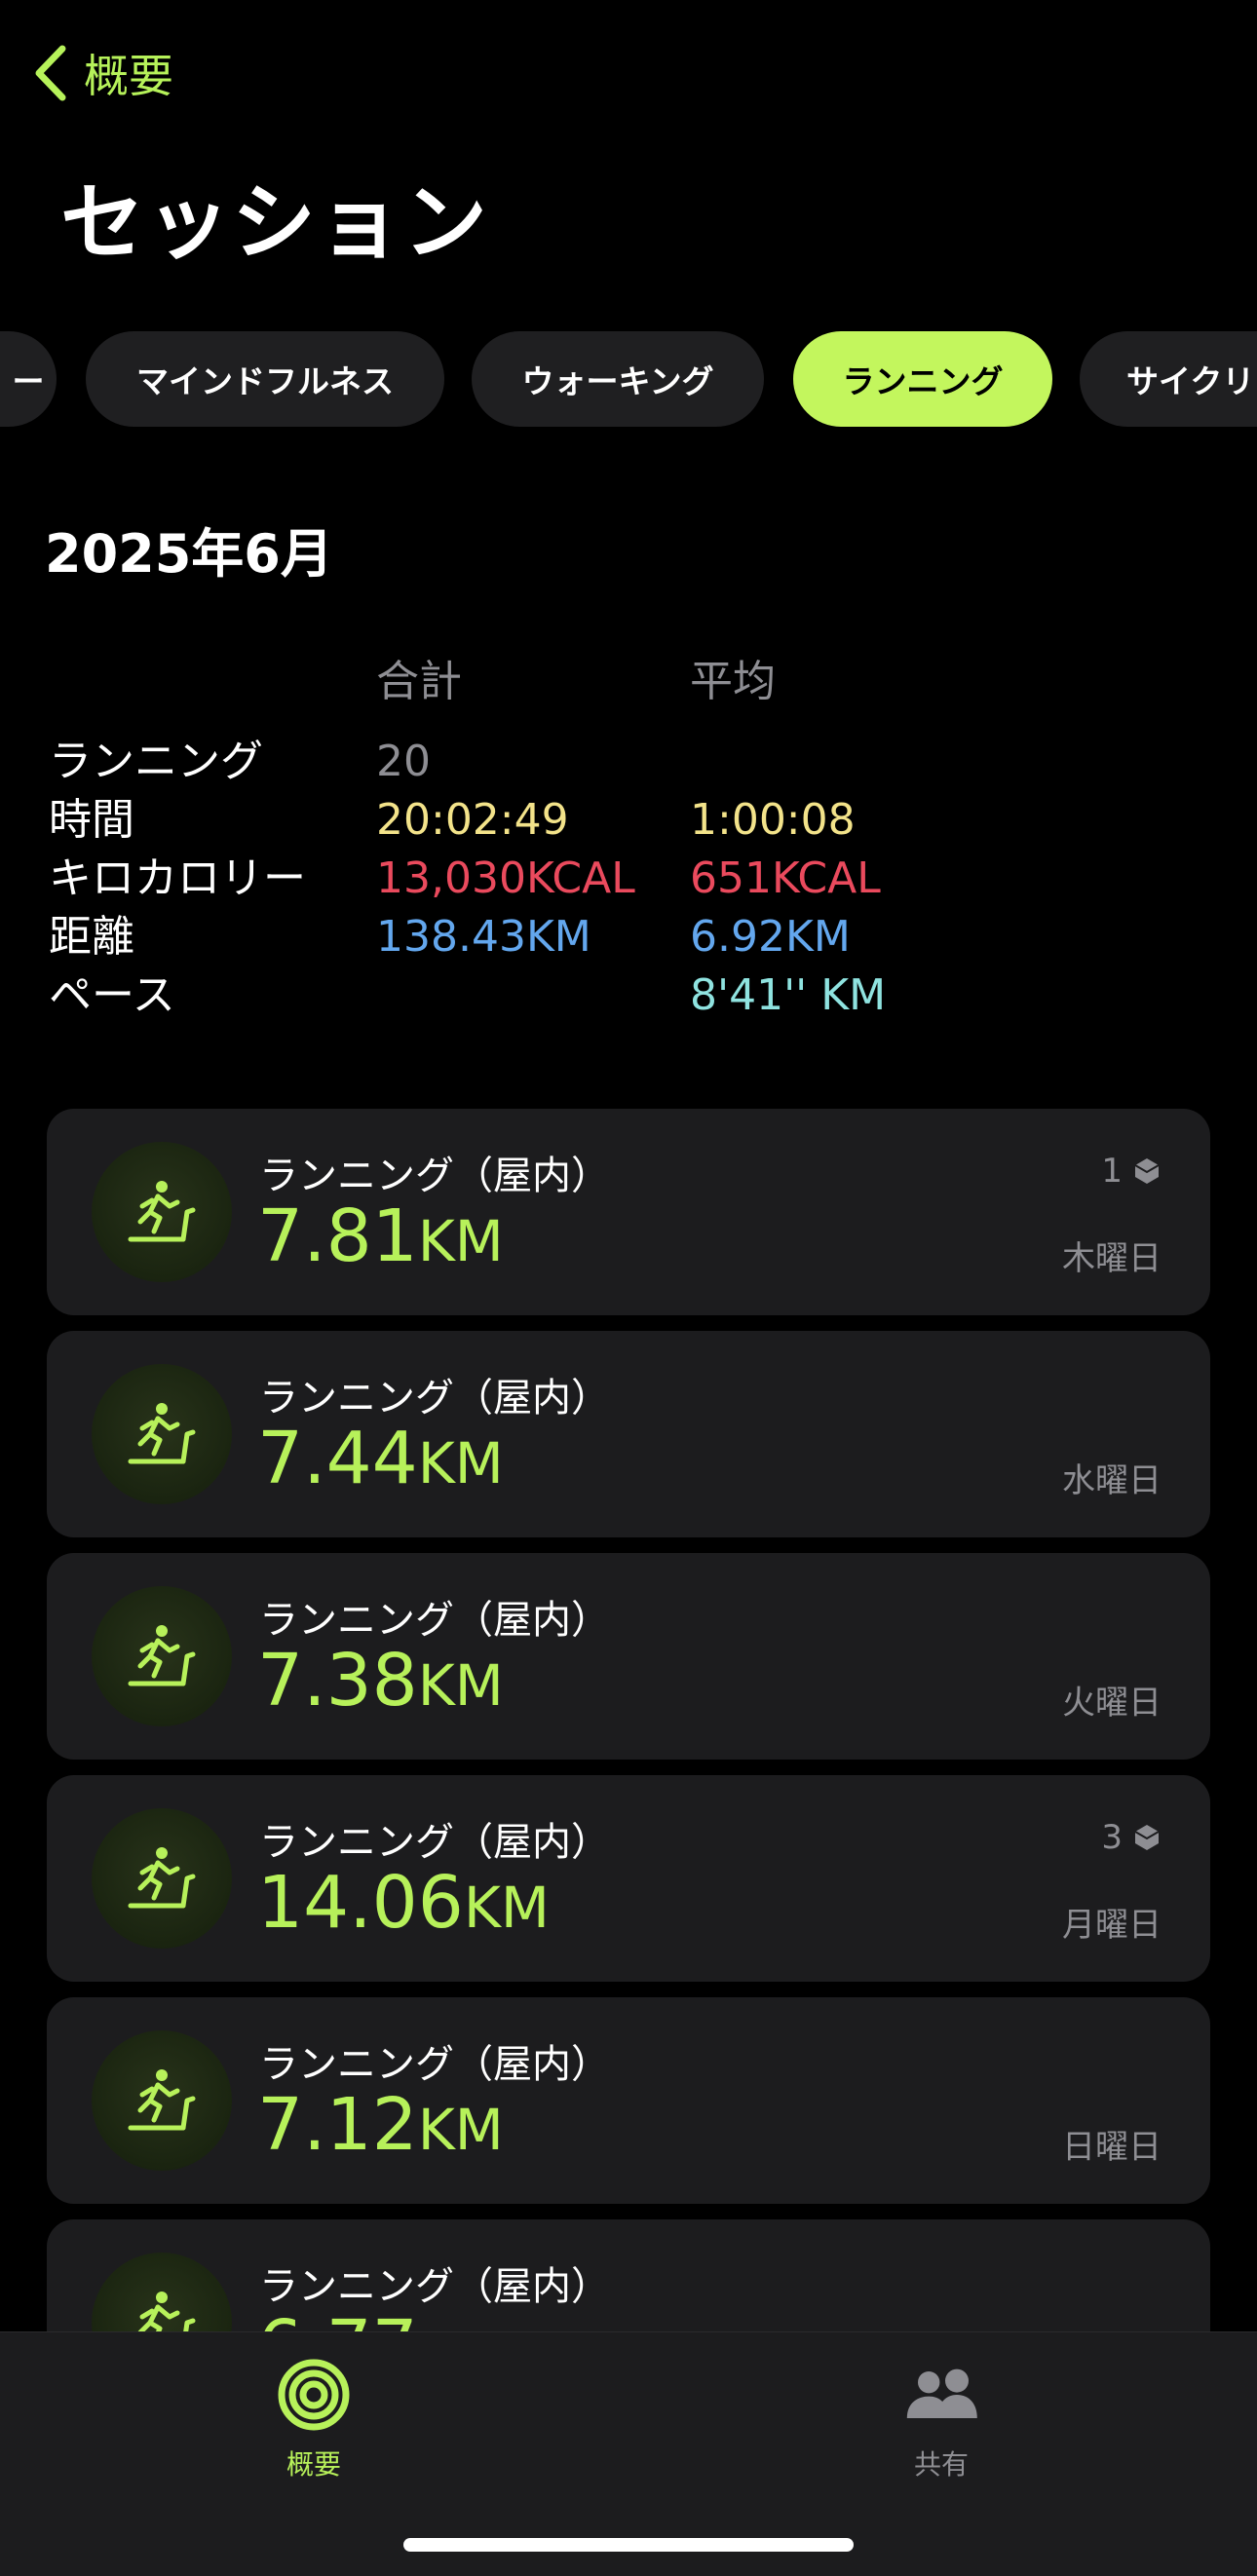 The height and width of the screenshot is (2576, 1257). I want to click on filter-chip-running: ランニング, so click(922, 379).